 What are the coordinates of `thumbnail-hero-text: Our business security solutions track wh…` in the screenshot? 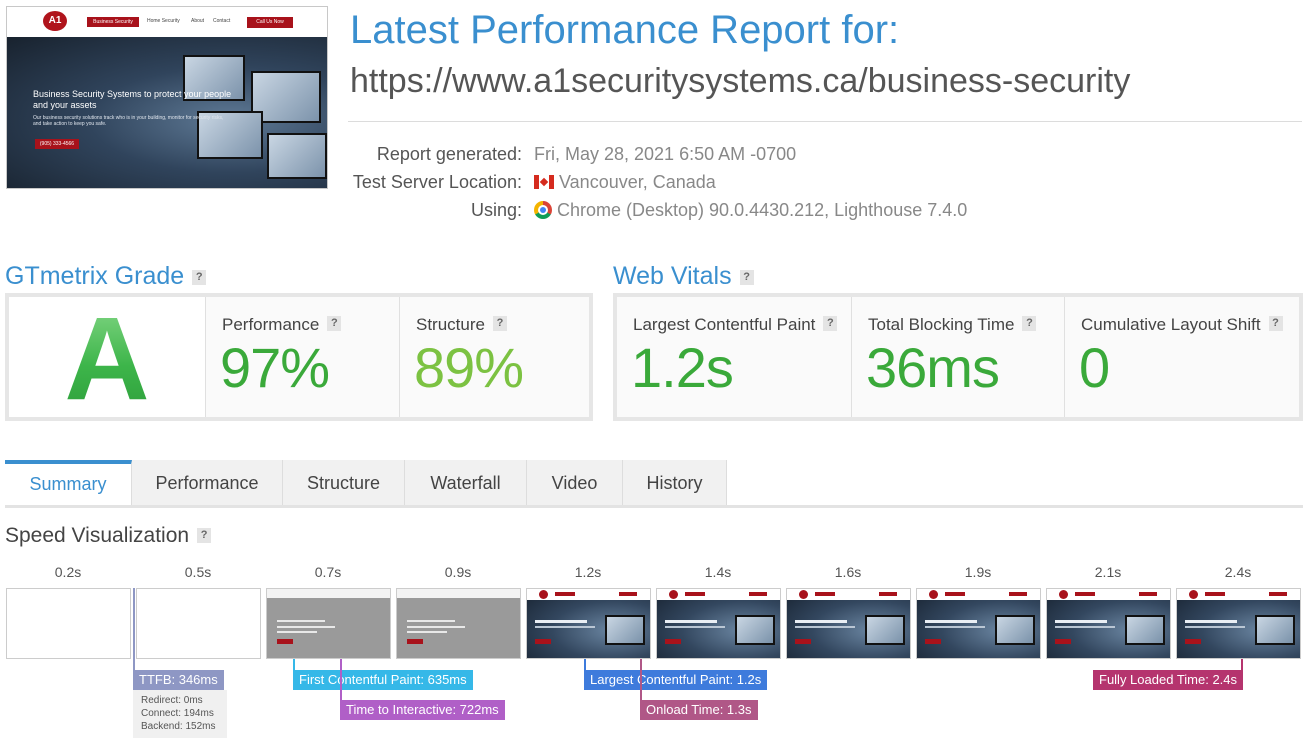 It's located at (128, 121).